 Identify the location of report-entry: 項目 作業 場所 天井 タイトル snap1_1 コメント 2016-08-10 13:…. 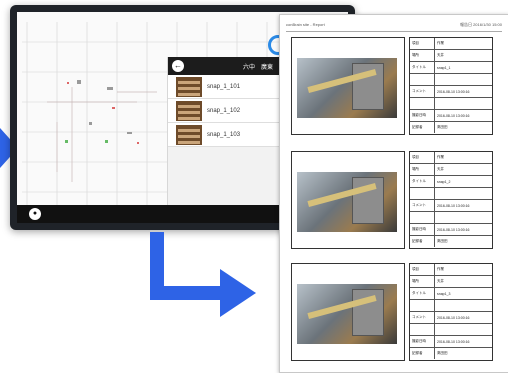
(392, 88).